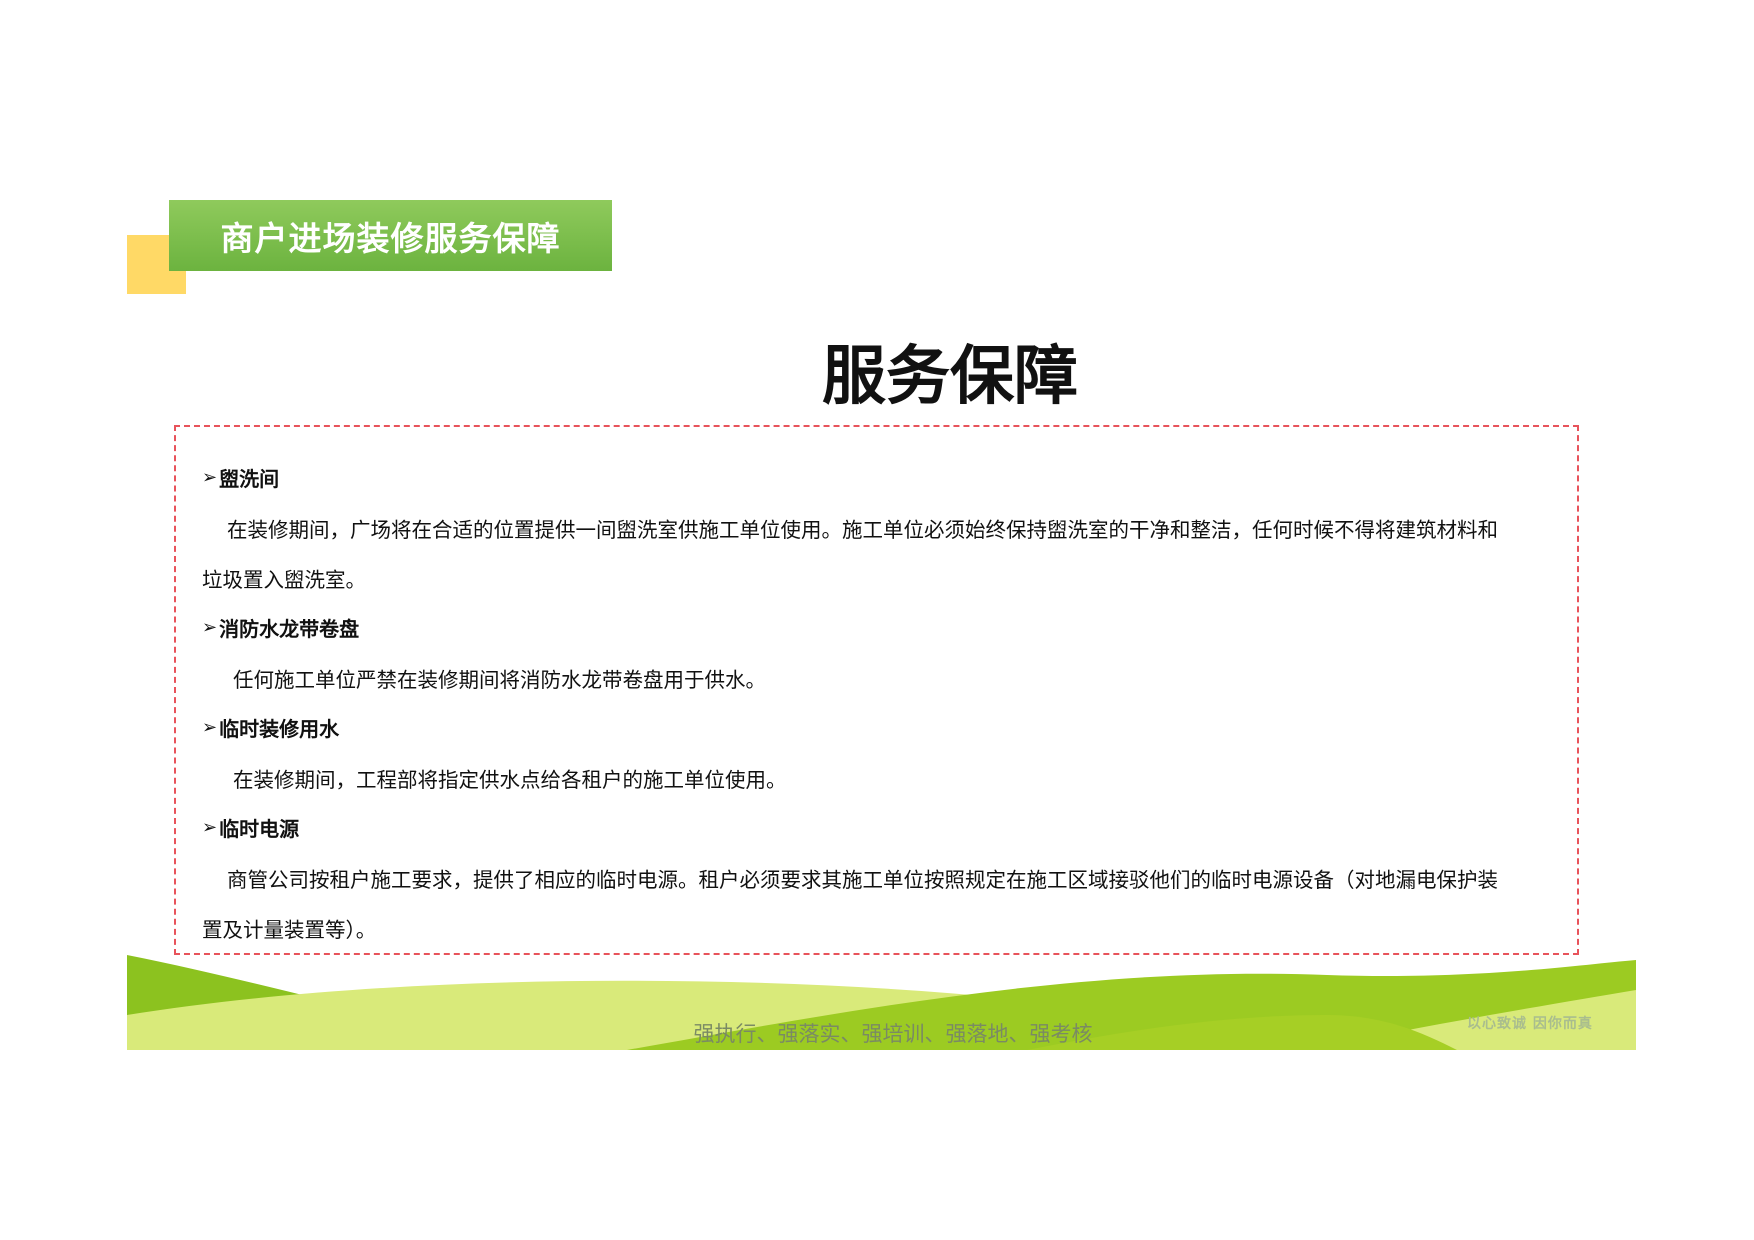 The width and height of the screenshot is (1754, 1240). I want to click on section-heading-fire-hose: ➢ 消防水龙带卷盘, so click(280, 627).